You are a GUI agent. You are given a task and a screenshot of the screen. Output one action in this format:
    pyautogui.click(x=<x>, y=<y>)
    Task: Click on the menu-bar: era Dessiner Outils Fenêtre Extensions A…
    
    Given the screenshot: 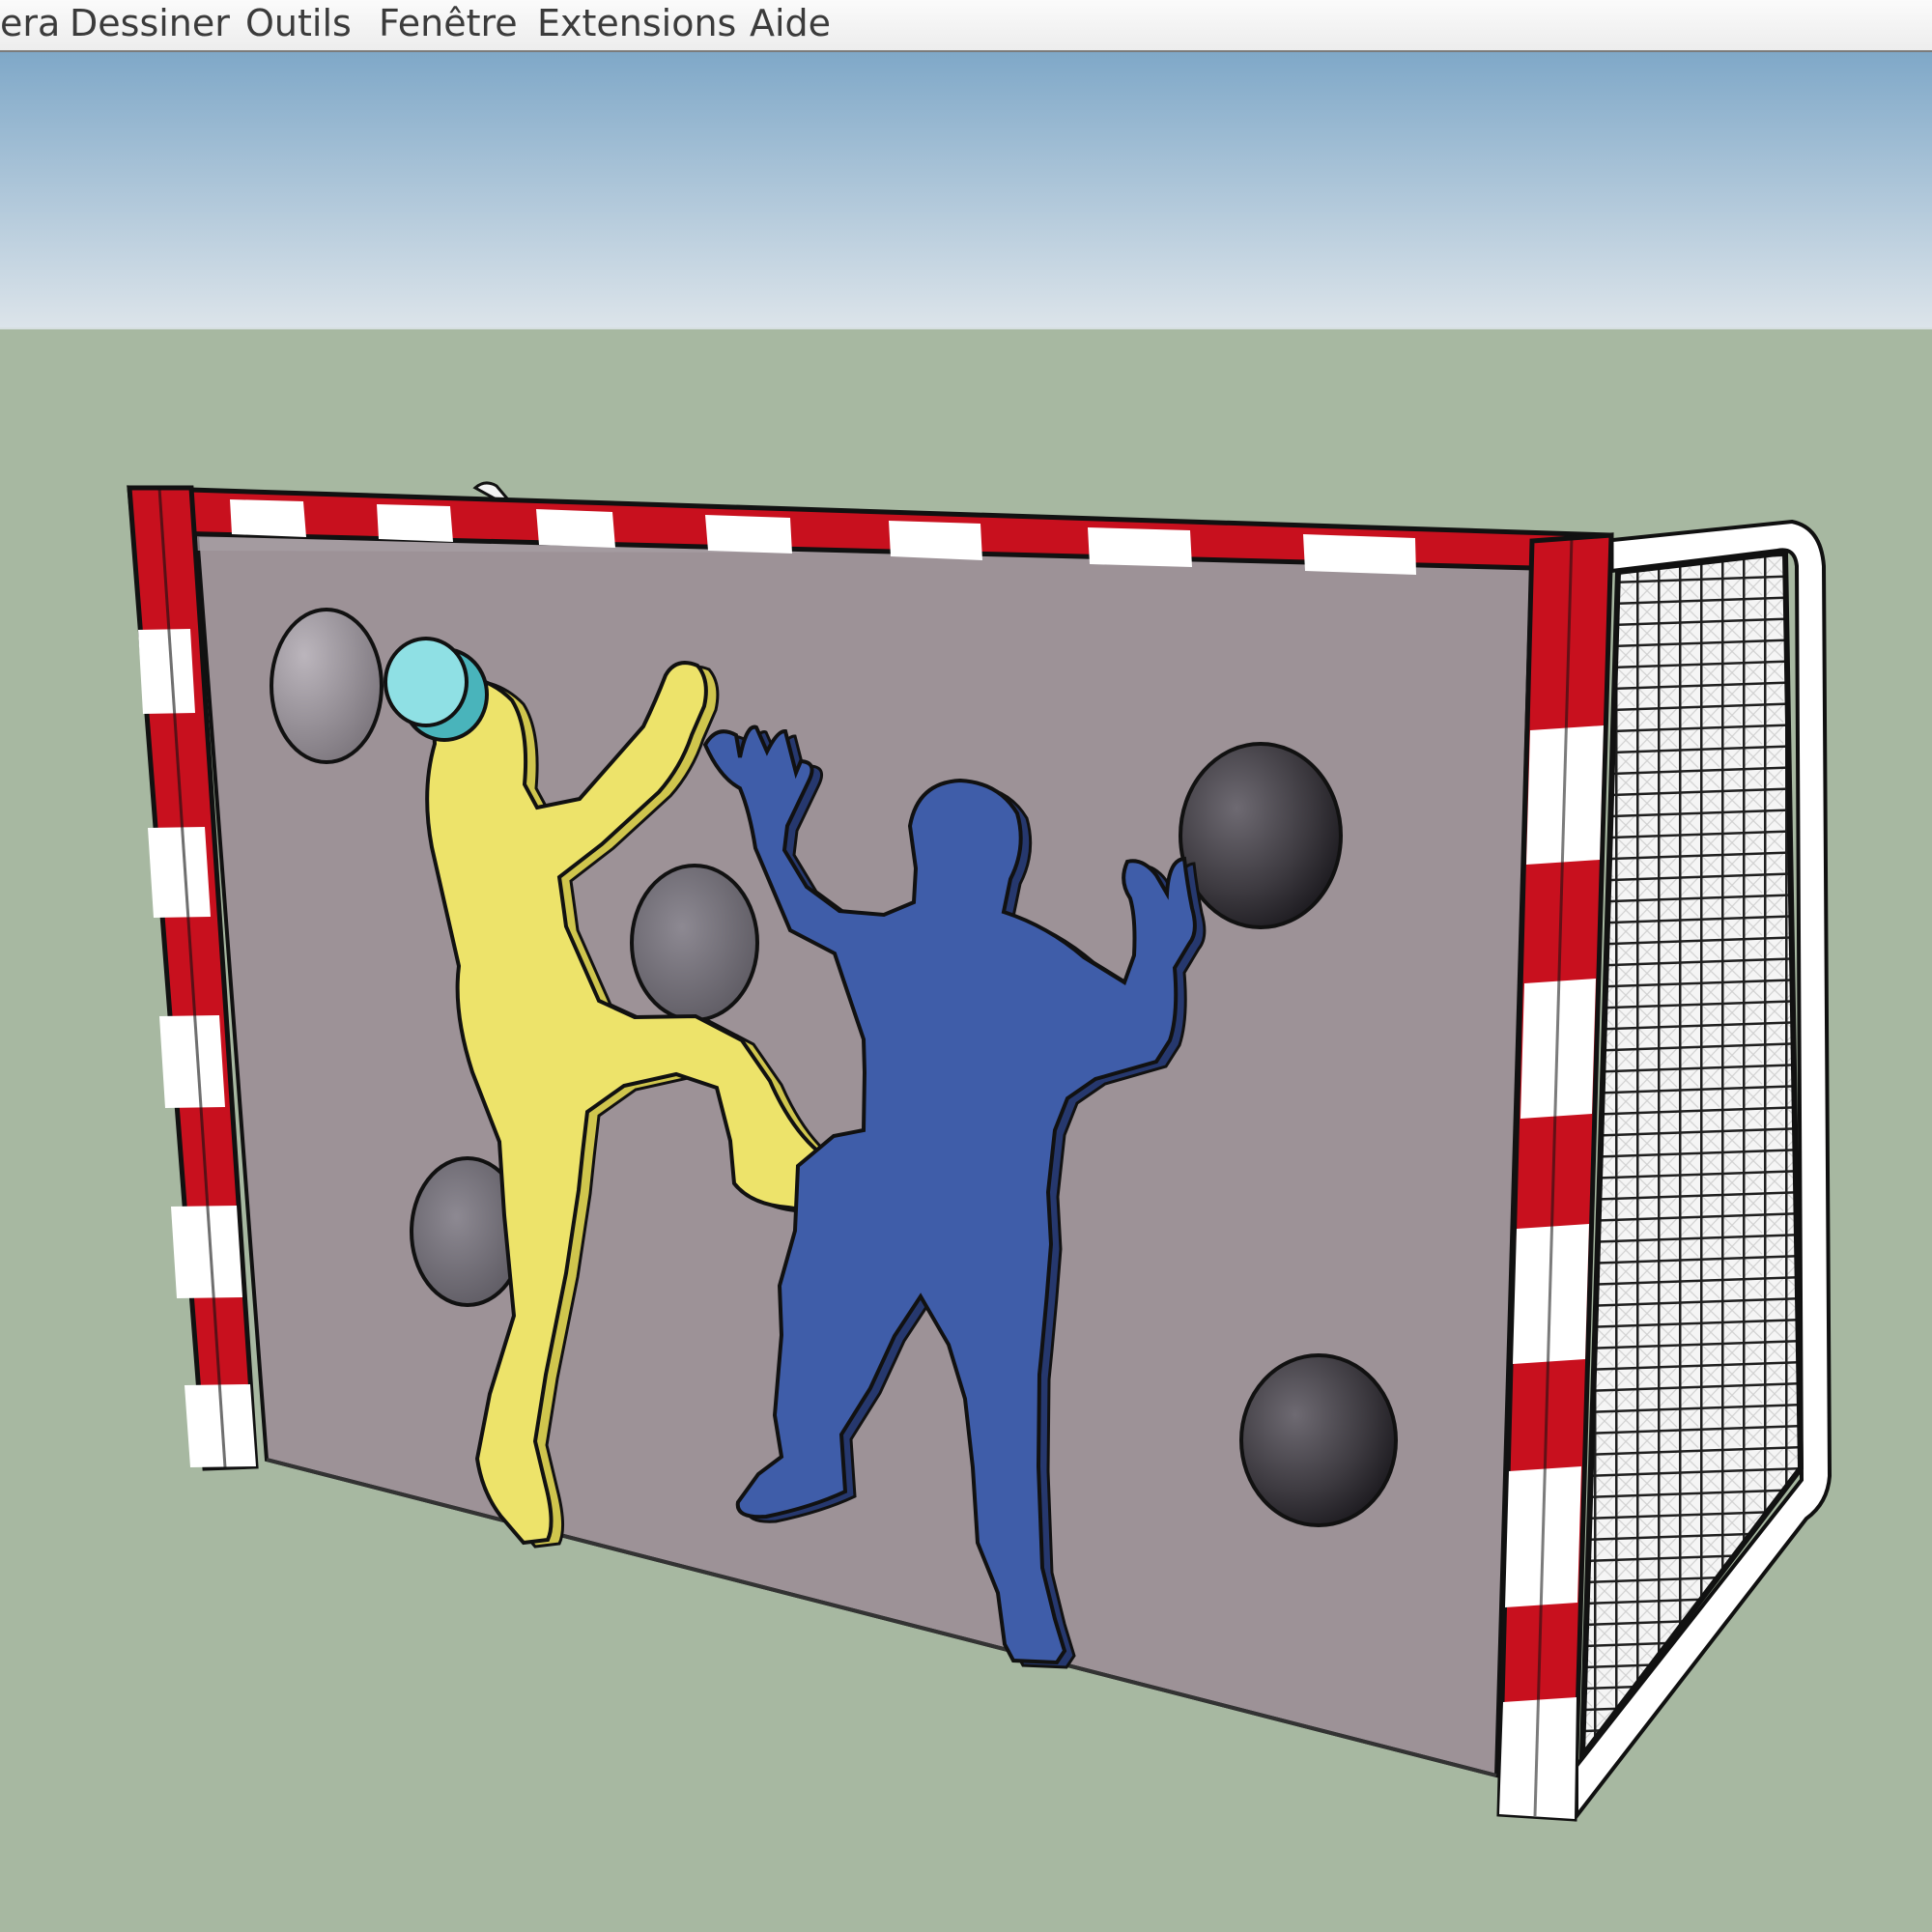 What is the action you would take?
    pyautogui.click(x=966, y=26)
    